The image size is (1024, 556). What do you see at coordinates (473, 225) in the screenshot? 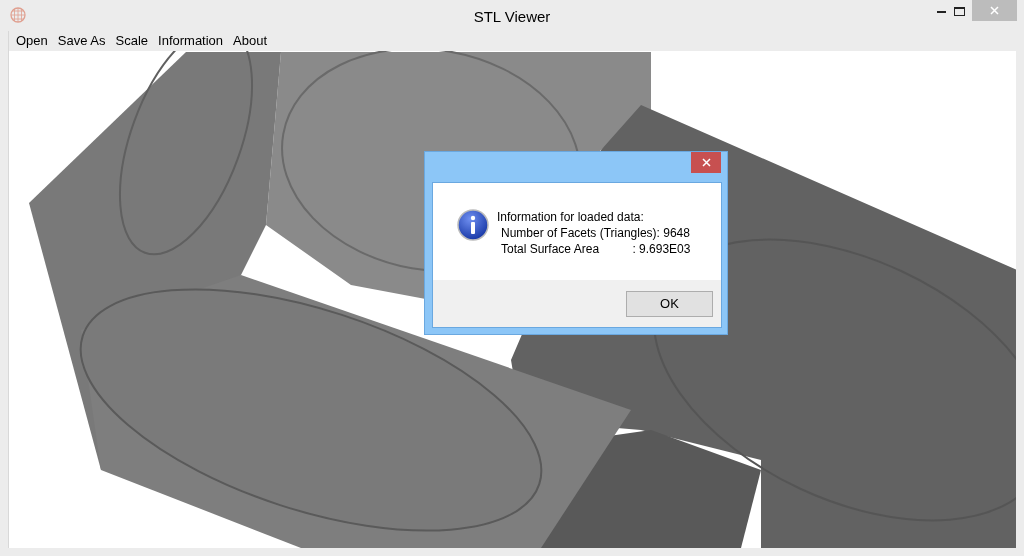
I see `info-icon` at bounding box center [473, 225].